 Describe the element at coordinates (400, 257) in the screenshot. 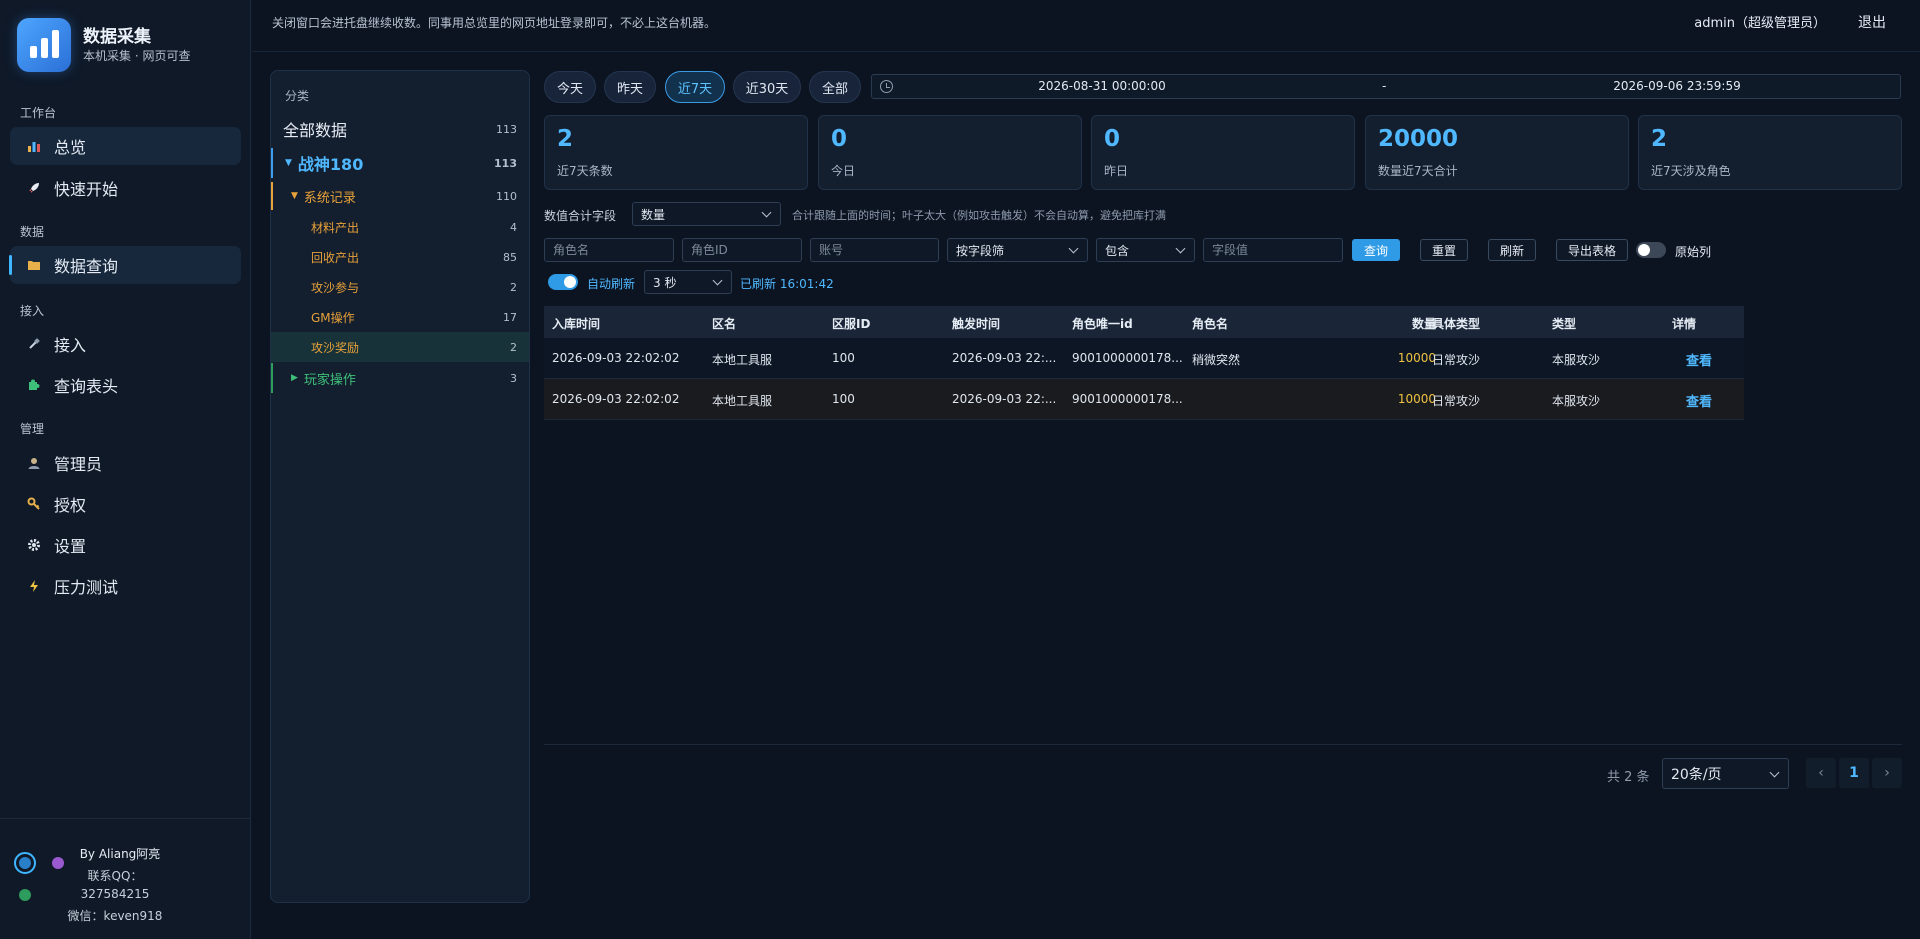

I see `category-sub-item: 回收产出 85` at that location.